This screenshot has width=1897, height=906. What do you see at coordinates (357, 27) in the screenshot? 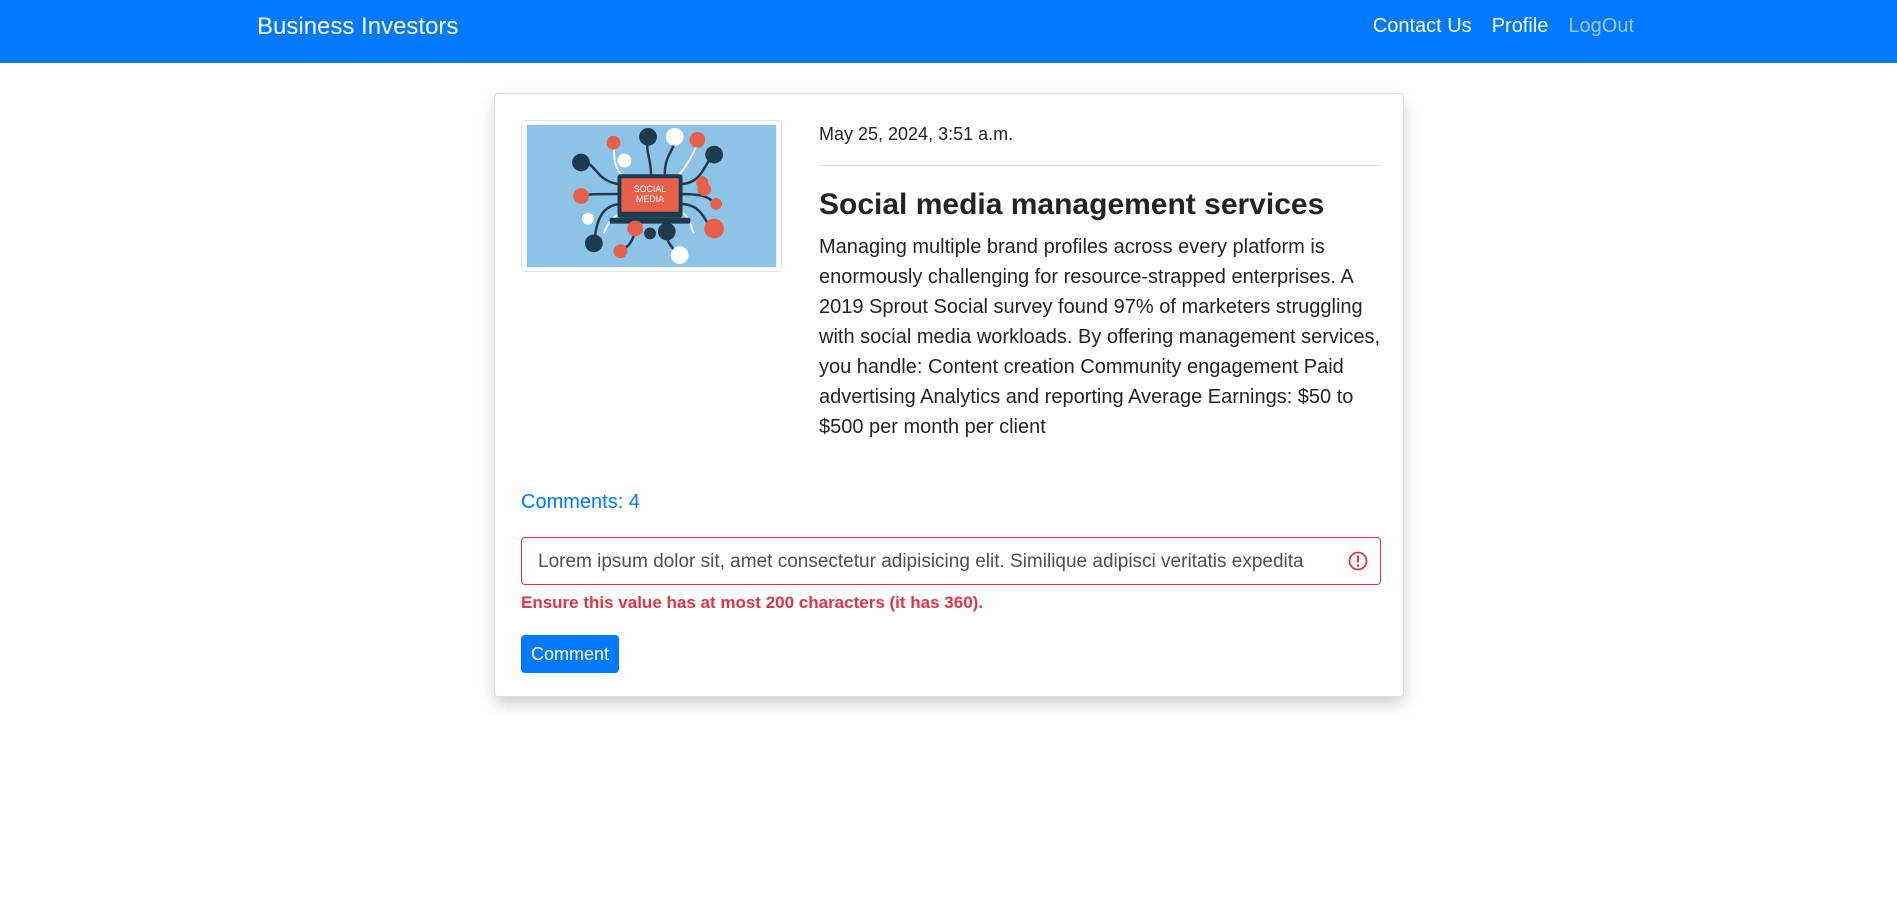
I see `brand-link: Business Investors` at bounding box center [357, 27].